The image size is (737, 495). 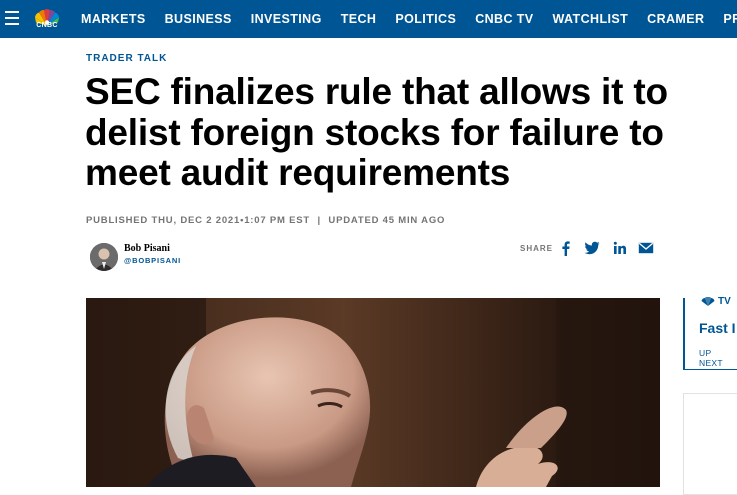 I want to click on hamburger-menu-icon, so click(x=12, y=18).